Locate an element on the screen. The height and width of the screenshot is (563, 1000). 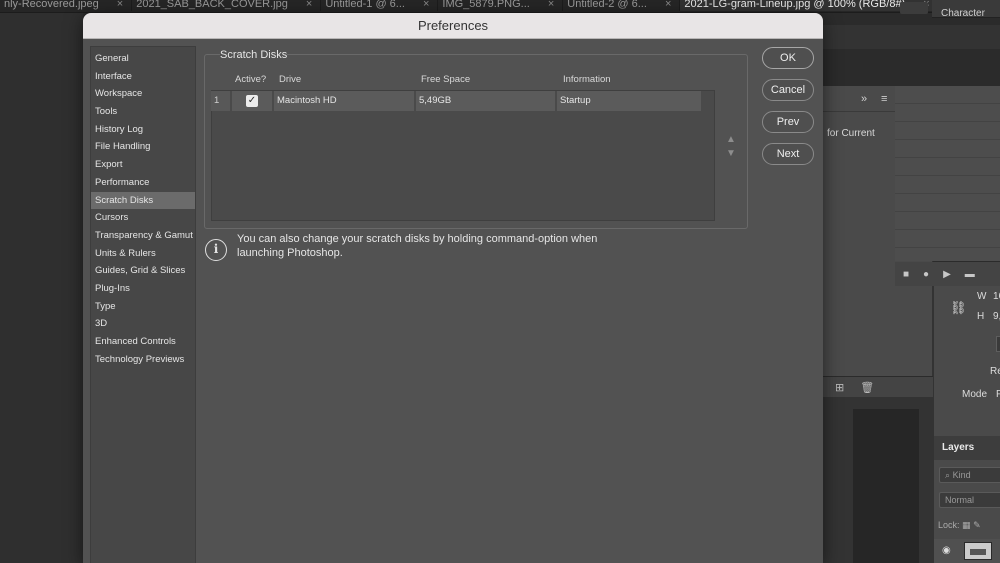
play-icon: ▶ is located at coordinates (947, 274).